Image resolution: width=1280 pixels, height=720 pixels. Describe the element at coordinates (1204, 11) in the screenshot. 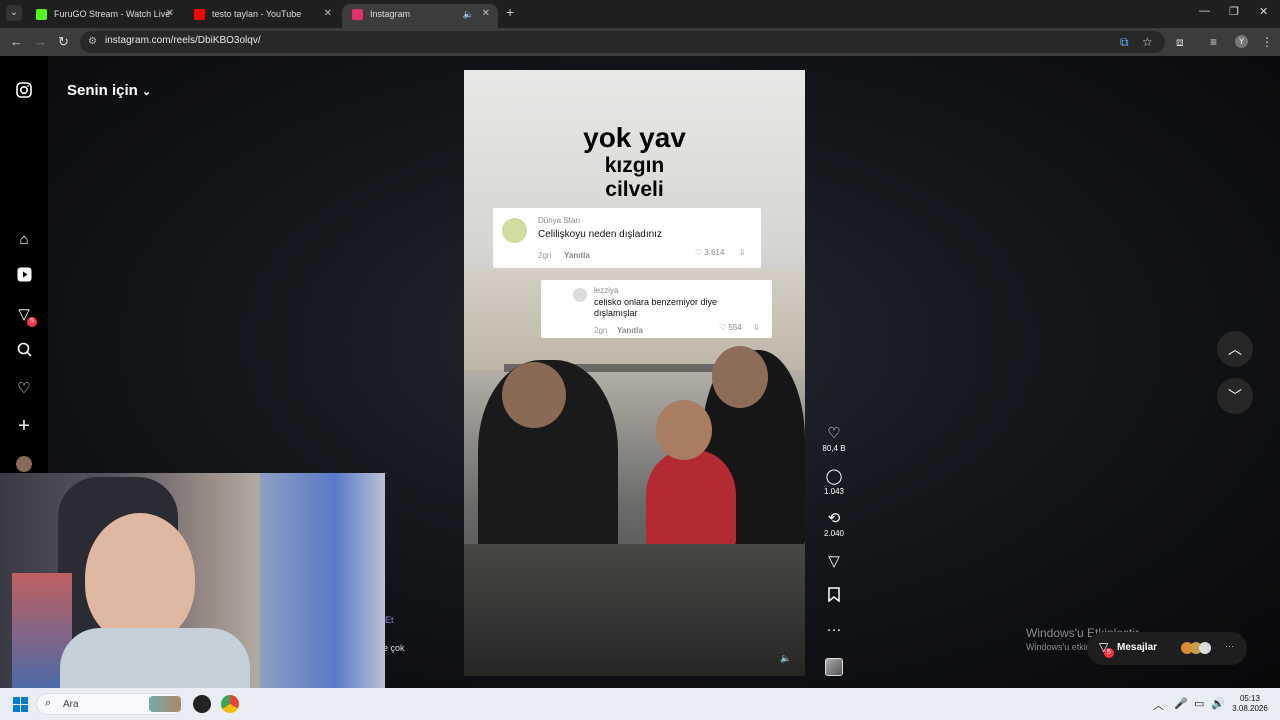

I see `minimize-icon: —` at that location.